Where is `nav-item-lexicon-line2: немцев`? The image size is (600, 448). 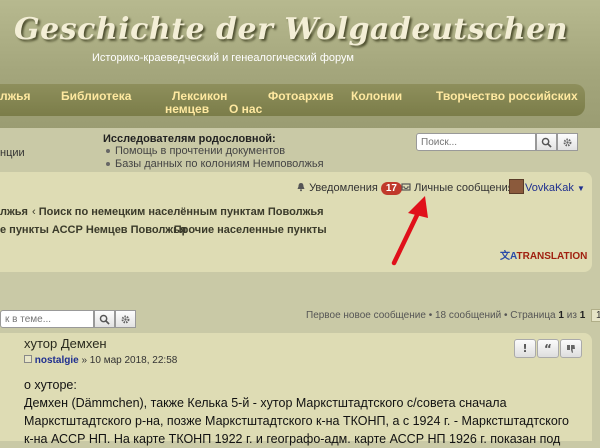 nav-item-lexicon-line2: немцев is located at coordinates (187, 109).